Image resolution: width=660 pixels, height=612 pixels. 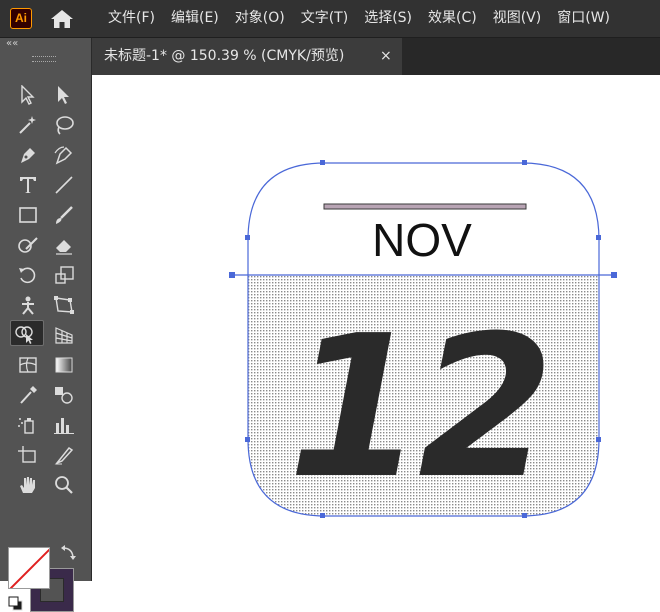 I want to click on symbol-sprayer-tool, so click(x=28, y=425).